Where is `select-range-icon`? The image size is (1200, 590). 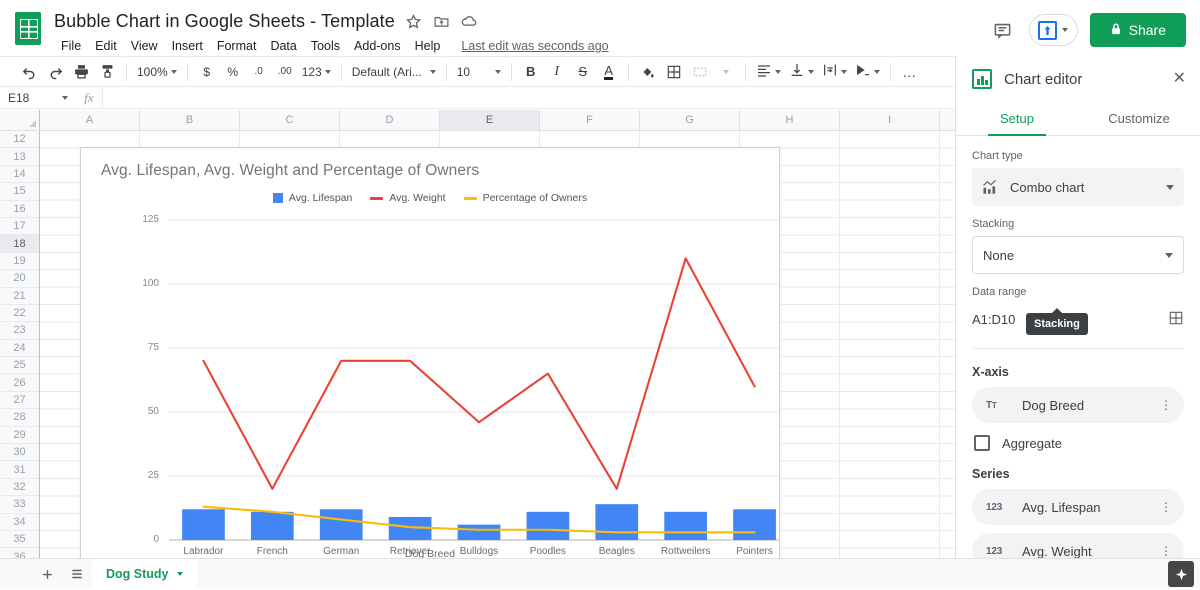
select-range-icon is located at coordinates (1176, 319).